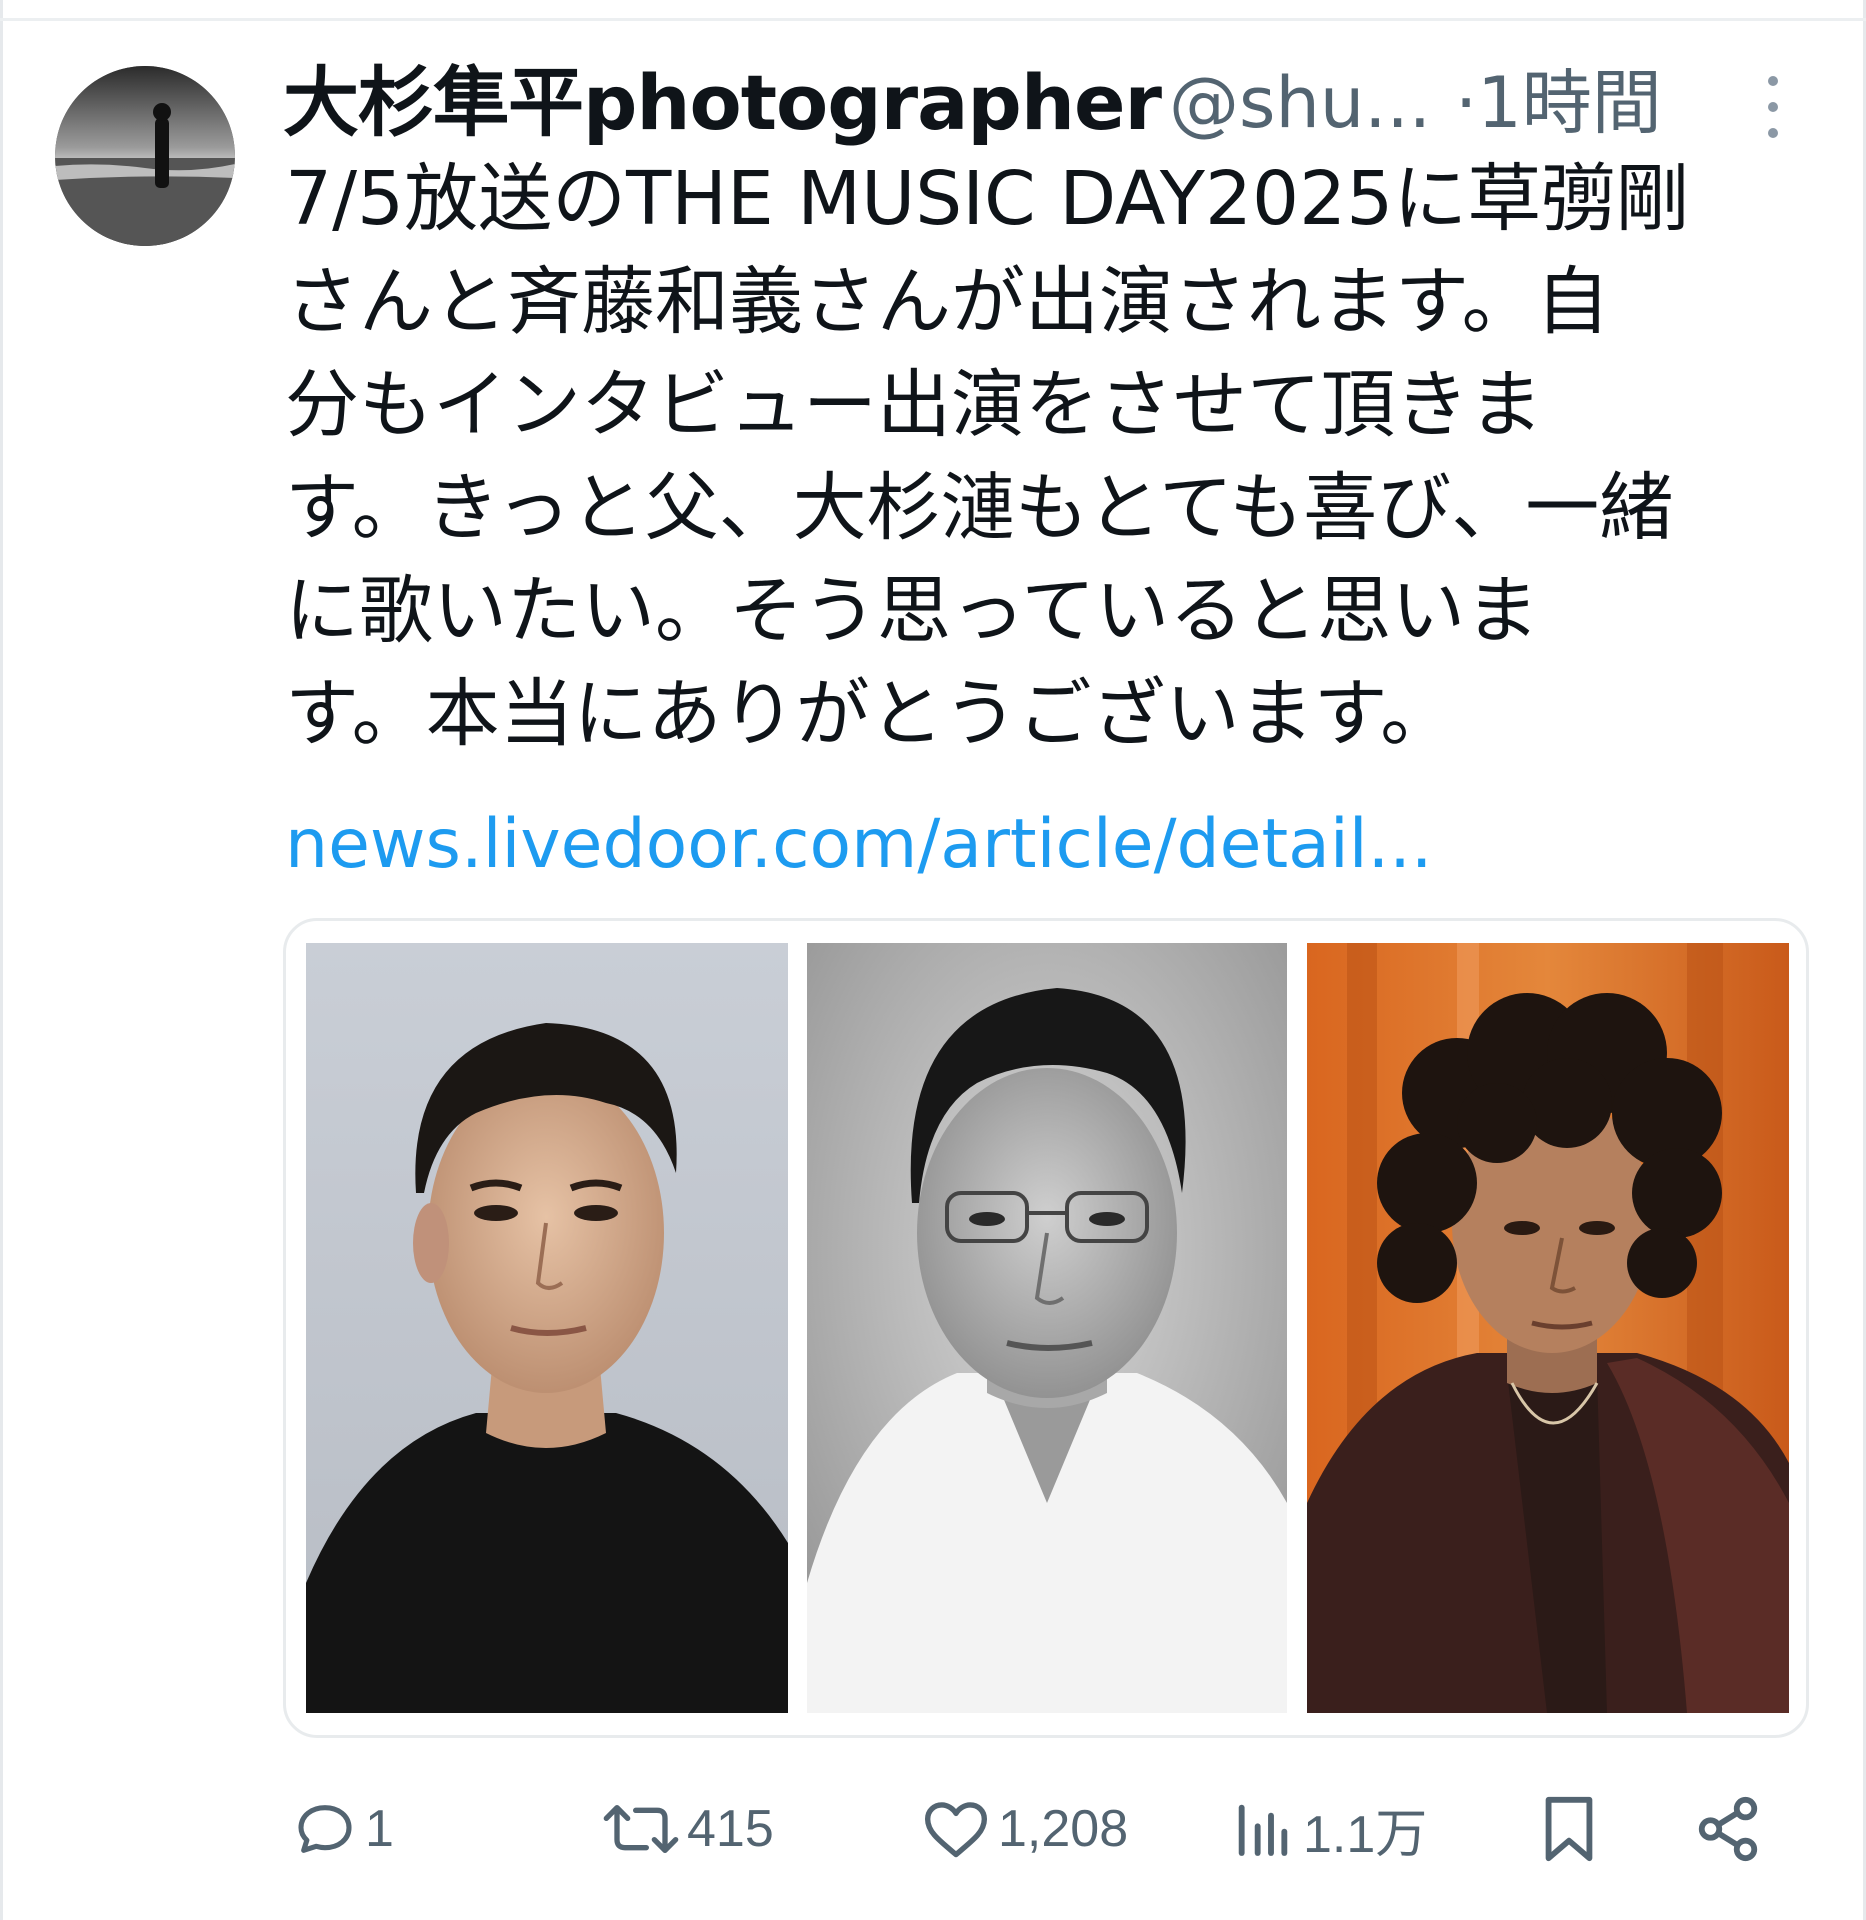 The height and width of the screenshot is (1920, 1866). What do you see at coordinates (947, 302) in the screenshot?
I see `tweet-text-line: さんと斉藤和義さんが出演されます。自` at bounding box center [947, 302].